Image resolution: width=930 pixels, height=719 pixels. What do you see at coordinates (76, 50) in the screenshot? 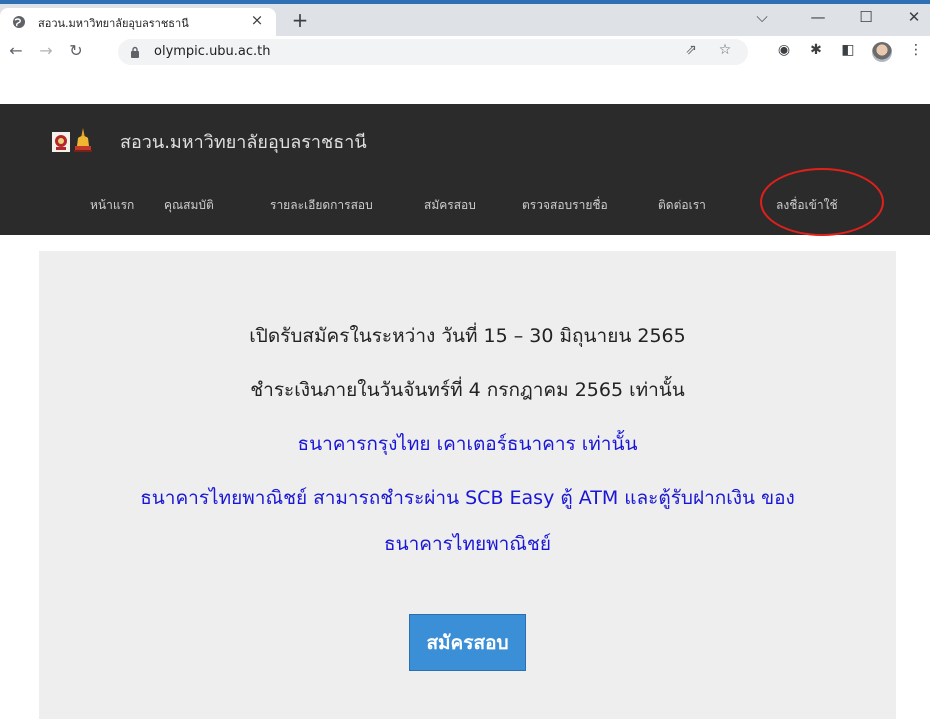
I see `reload-icon: ↻` at bounding box center [76, 50].